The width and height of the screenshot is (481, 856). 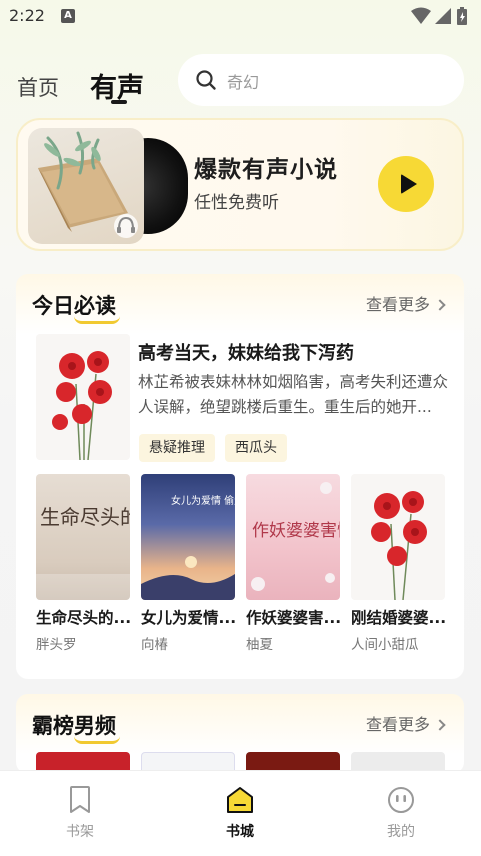 I want to click on play-button, so click(x=406, y=184).